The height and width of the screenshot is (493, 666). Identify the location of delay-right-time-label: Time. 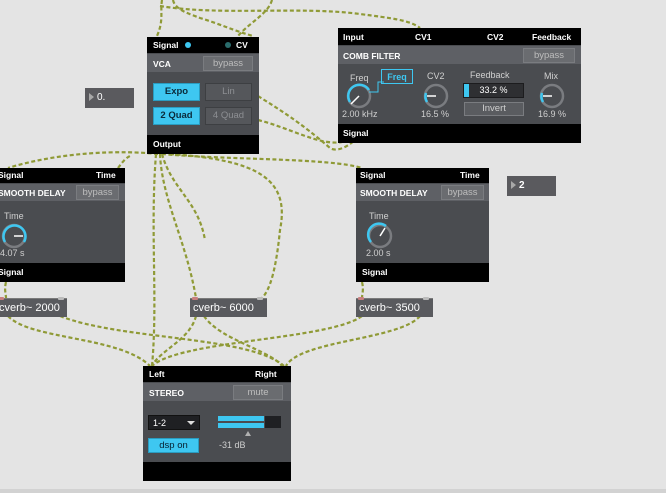
(379, 216).